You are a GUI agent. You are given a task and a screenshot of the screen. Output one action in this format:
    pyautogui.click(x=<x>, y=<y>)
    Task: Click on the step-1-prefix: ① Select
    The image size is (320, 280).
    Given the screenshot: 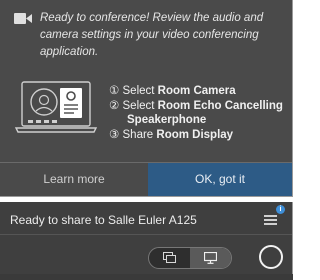 What is the action you would take?
    pyautogui.click(x=133, y=91)
    